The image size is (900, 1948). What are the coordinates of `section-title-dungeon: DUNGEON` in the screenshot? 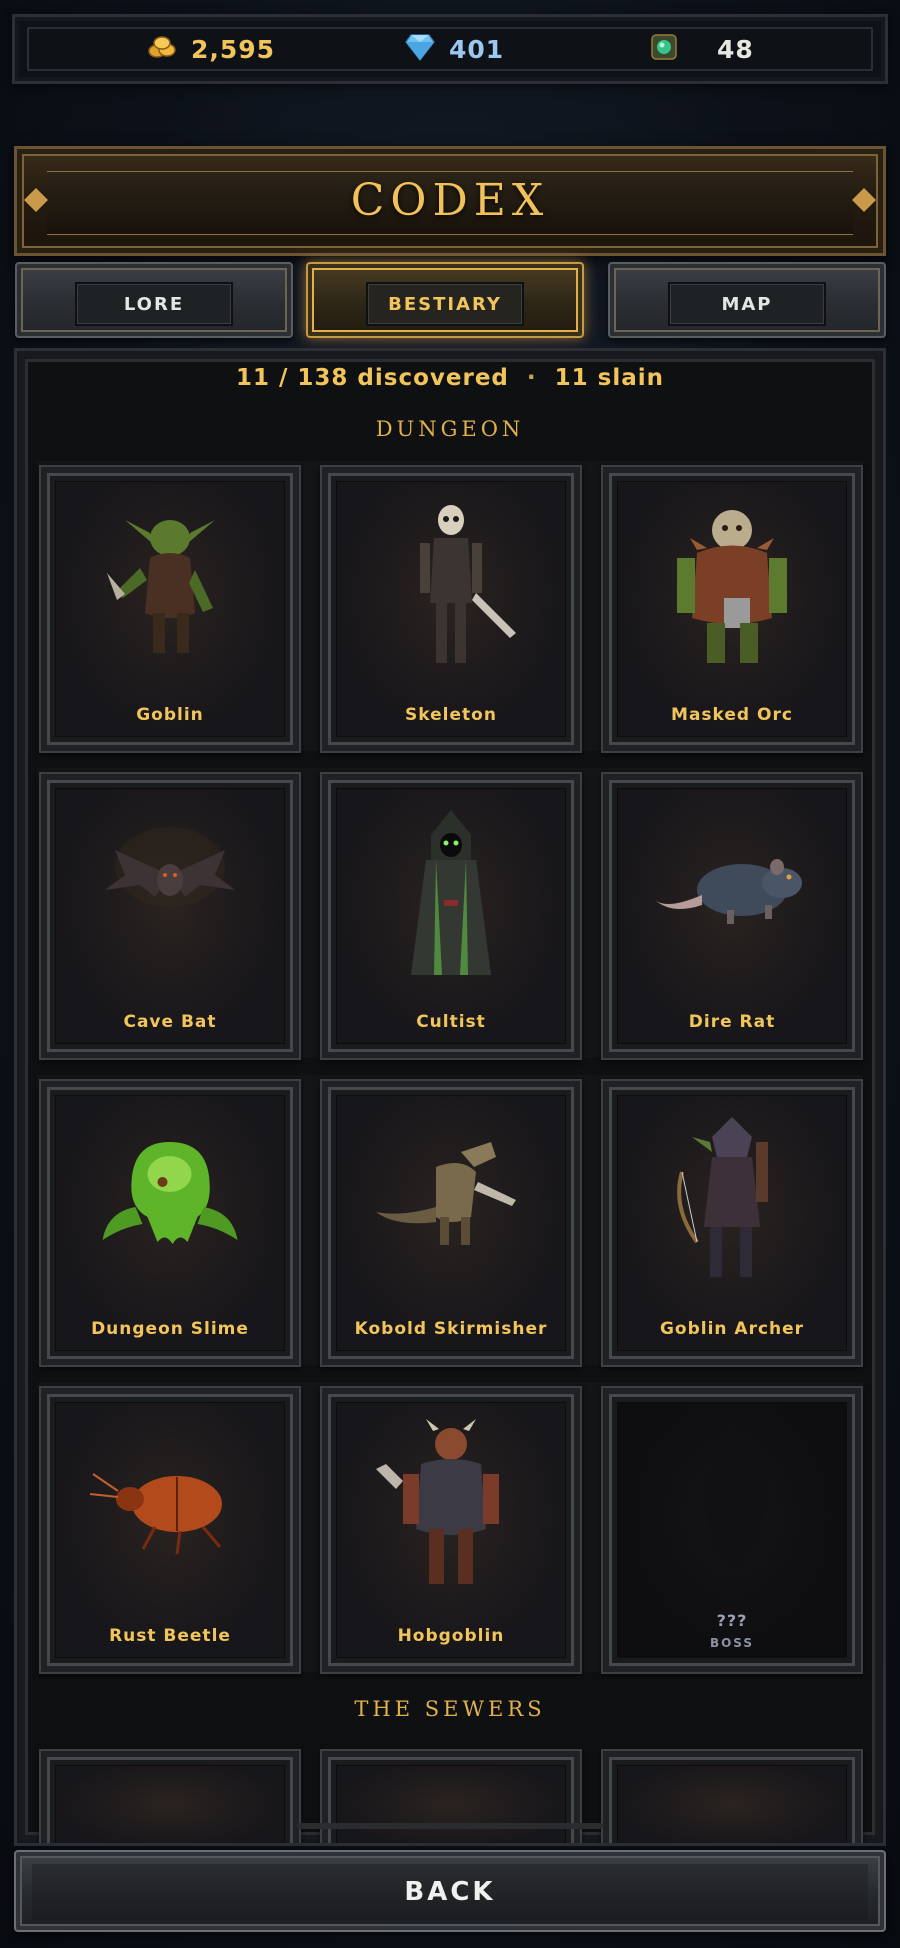 It's located at (450, 429).